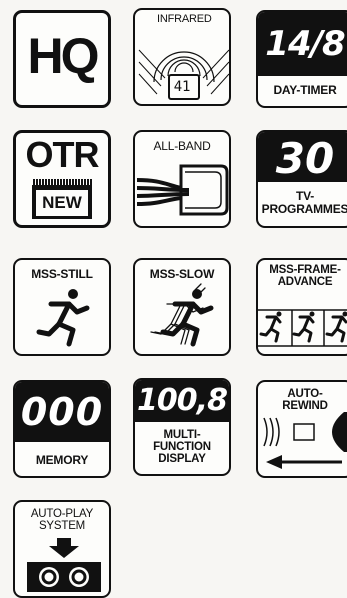 The width and height of the screenshot is (347, 598). Describe the element at coordinates (62, 460) in the screenshot. I see `memory-label: MEMORY` at that location.